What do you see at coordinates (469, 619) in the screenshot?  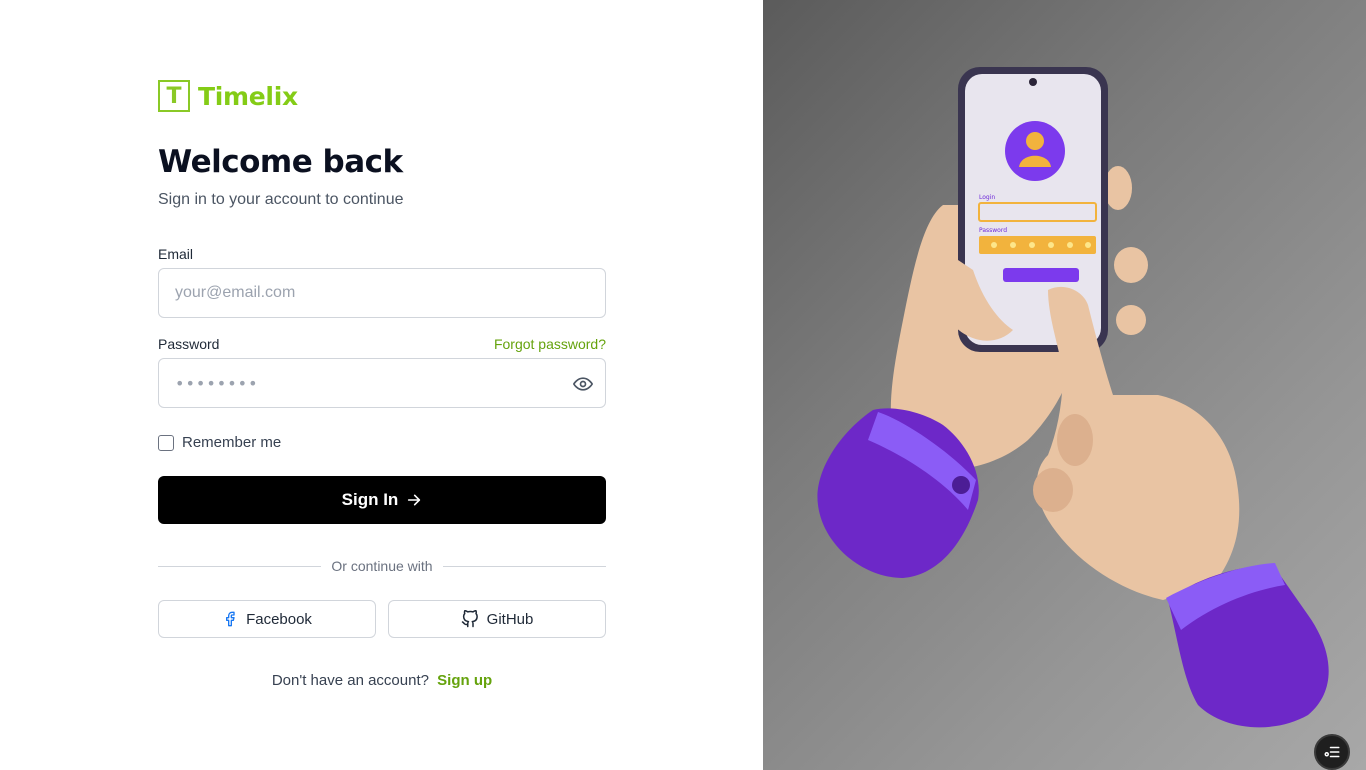 I see `github-icon` at bounding box center [469, 619].